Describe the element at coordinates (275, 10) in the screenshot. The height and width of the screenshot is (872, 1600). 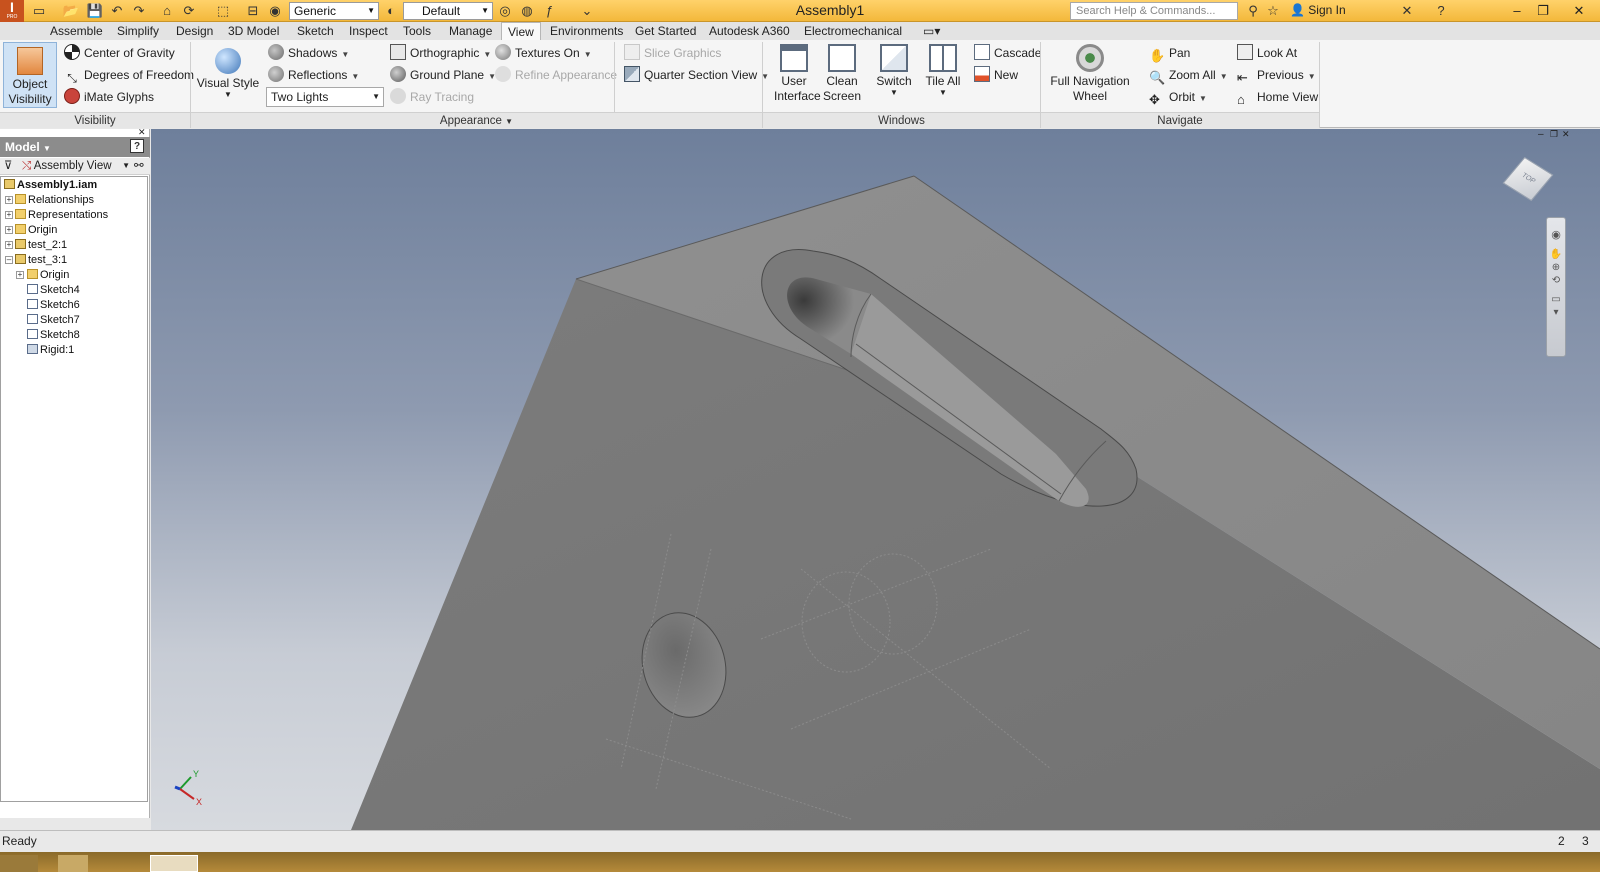
I see `properties-icon: ◉` at that location.